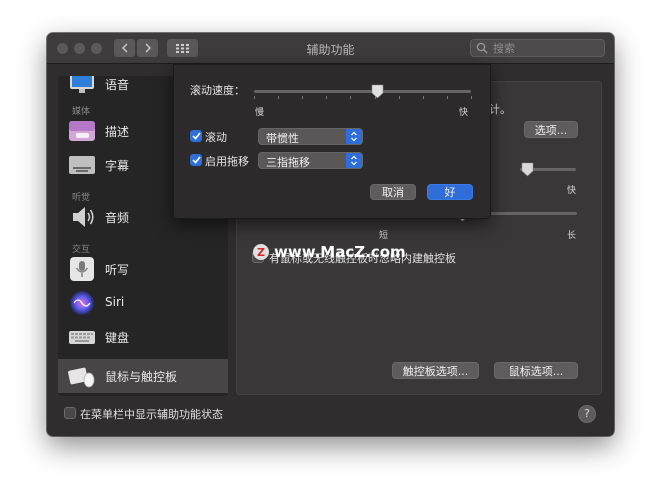  What do you see at coordinates (217, 90) in the screenshot?
I see `scroll-speed-label: 滚动速度：` at bounding box center [217, 90].